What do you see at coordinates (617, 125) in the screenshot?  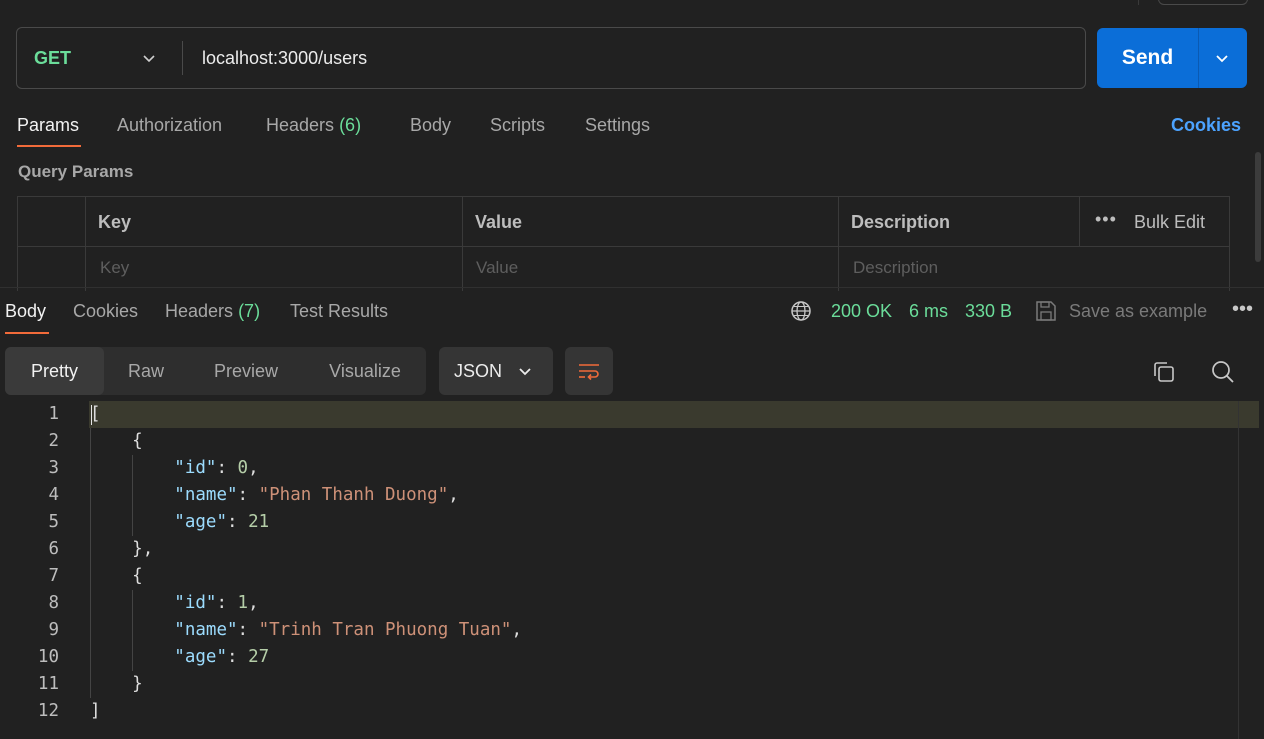 I see `tab-settings: Settings` at bounding box center [617, 125].